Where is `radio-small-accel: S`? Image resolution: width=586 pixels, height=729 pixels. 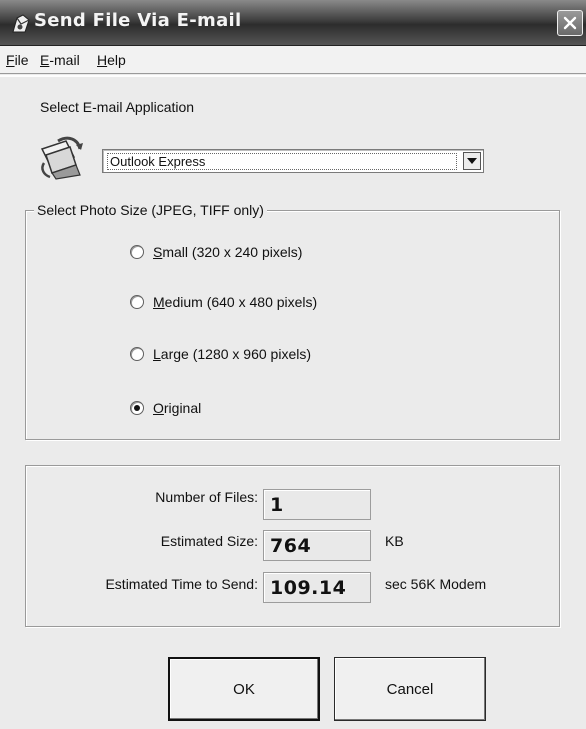
radio-small-accel: S is located at coordinates (158, 252).